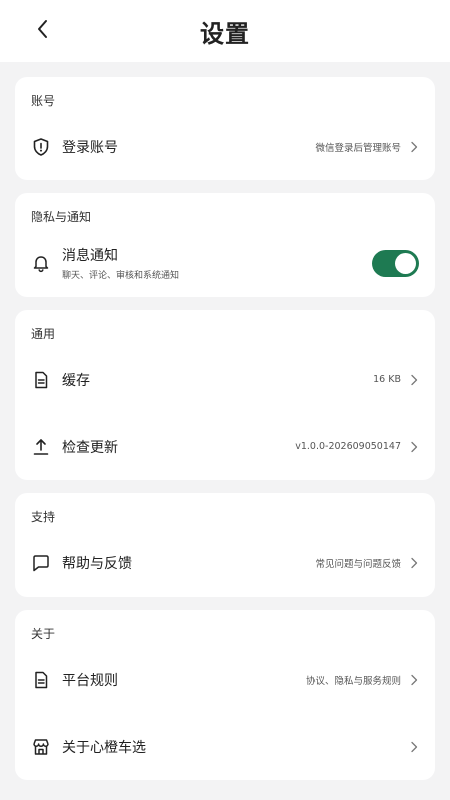 This screenshot has width=450, height=800. I want to click on help-feedback-row: 帮助与反馈 常见问题与问题反馈, so click(225, 563).